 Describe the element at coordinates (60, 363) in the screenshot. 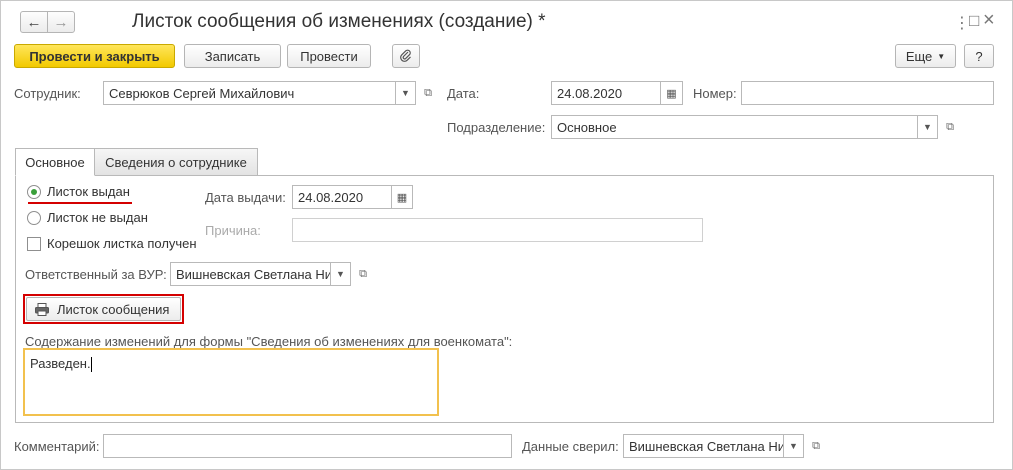

I see `content-text: Разведен.` at that location.